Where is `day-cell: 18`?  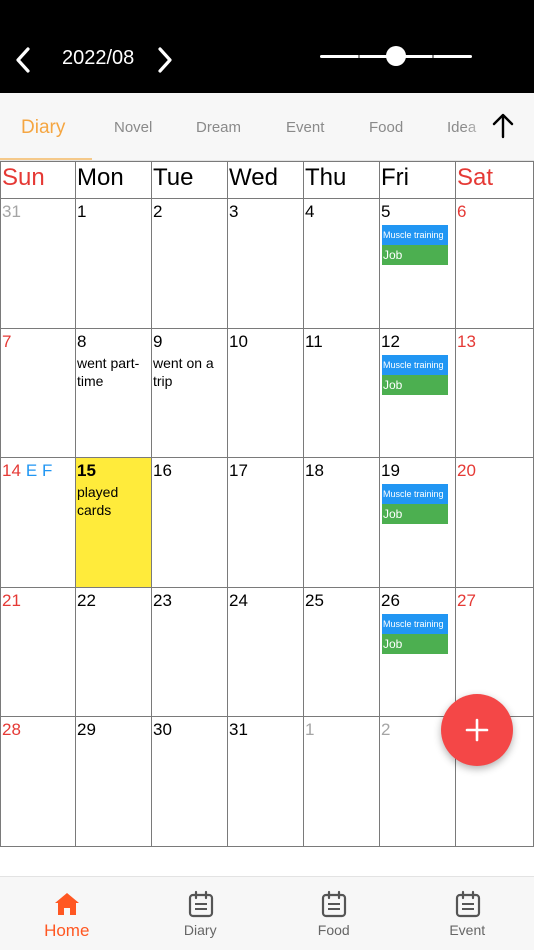
day-cell: 18 is located at coordinates (342, 523).